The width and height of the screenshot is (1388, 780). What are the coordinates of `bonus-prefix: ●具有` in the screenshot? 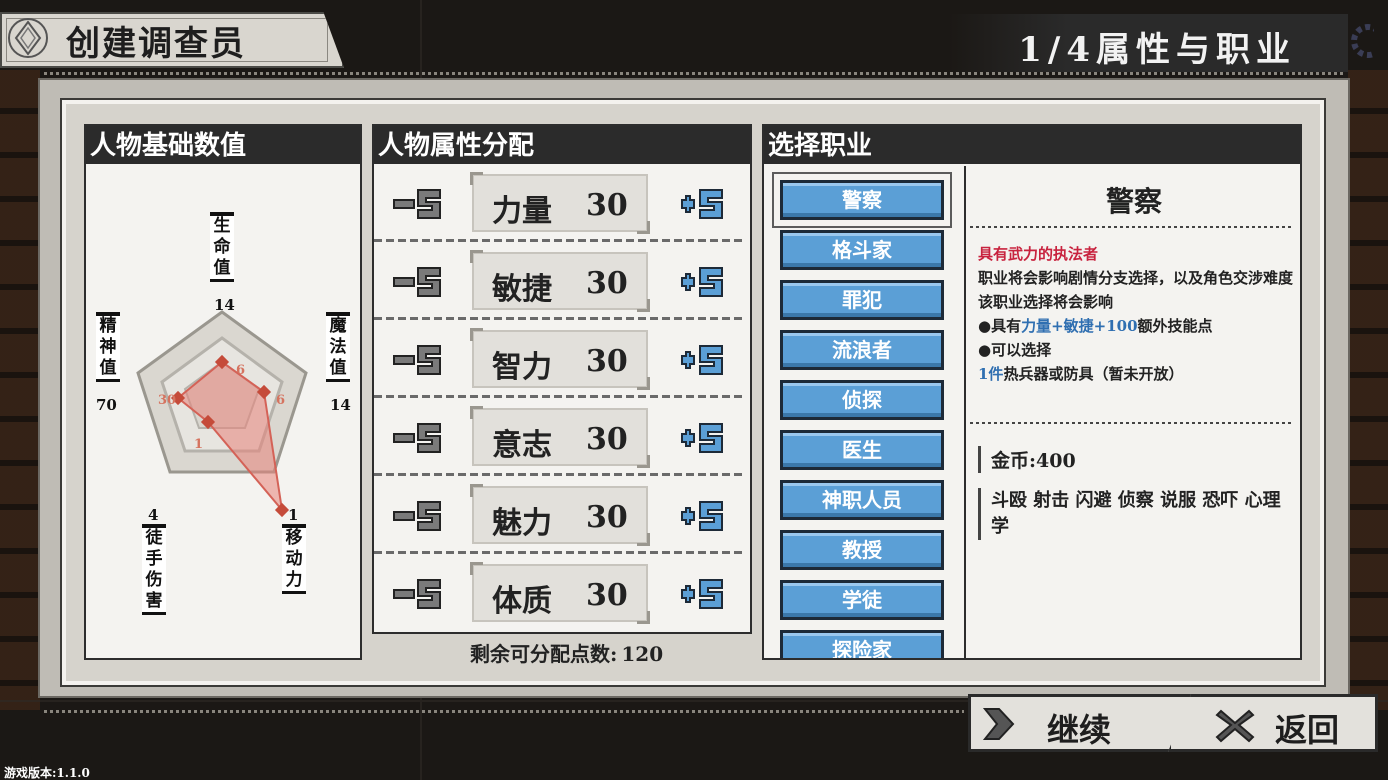 It's located at (1000, 326).